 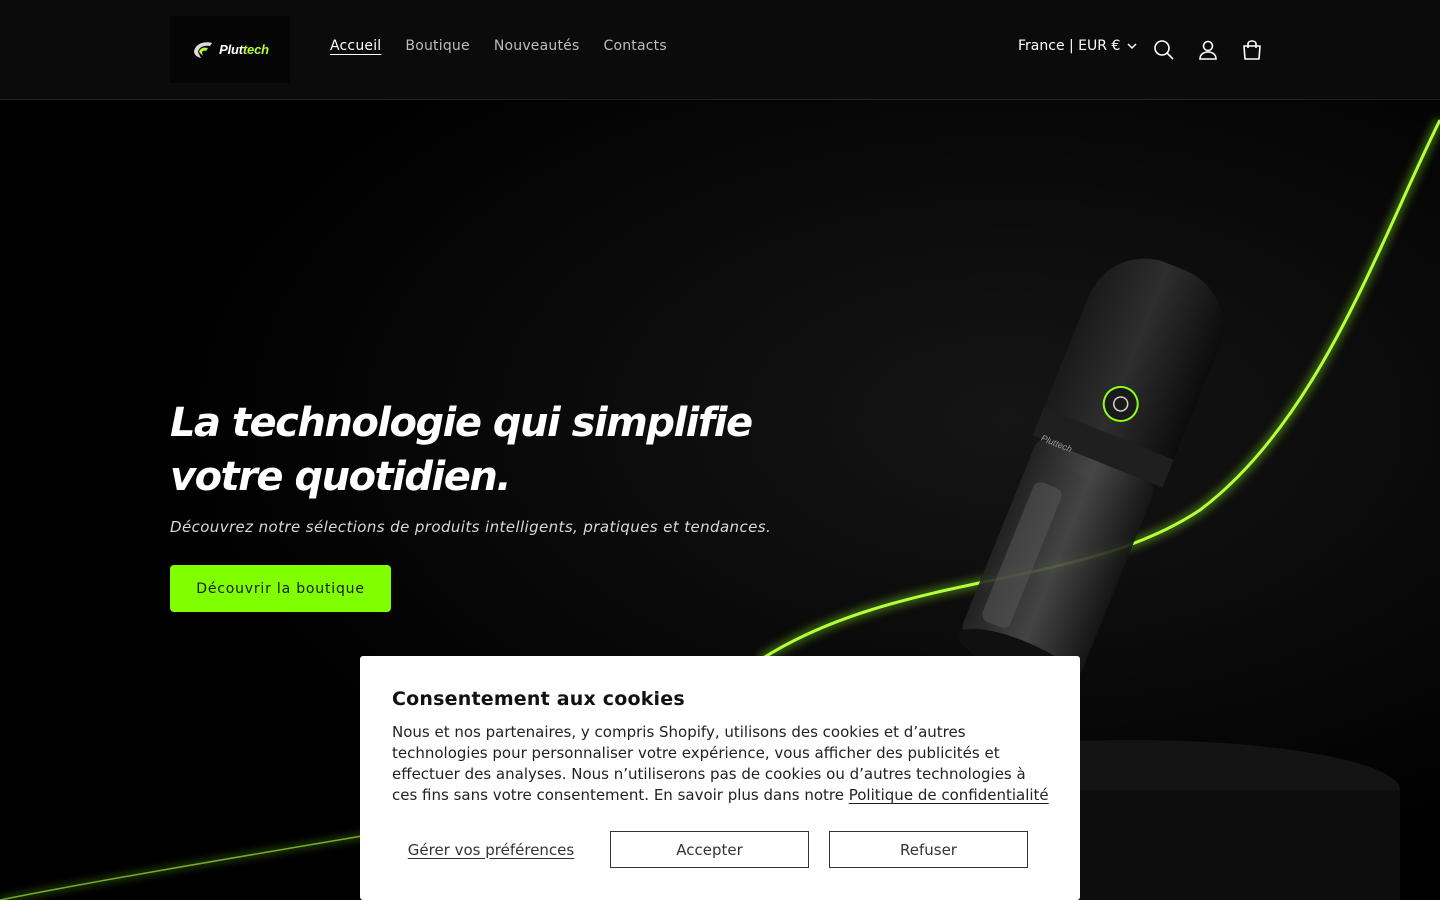 What do you see at coordinates (949, 795) in the screenshot?
I see `privacy-policy-link: Politique de confidentialité` at bounding box center [949, 795].